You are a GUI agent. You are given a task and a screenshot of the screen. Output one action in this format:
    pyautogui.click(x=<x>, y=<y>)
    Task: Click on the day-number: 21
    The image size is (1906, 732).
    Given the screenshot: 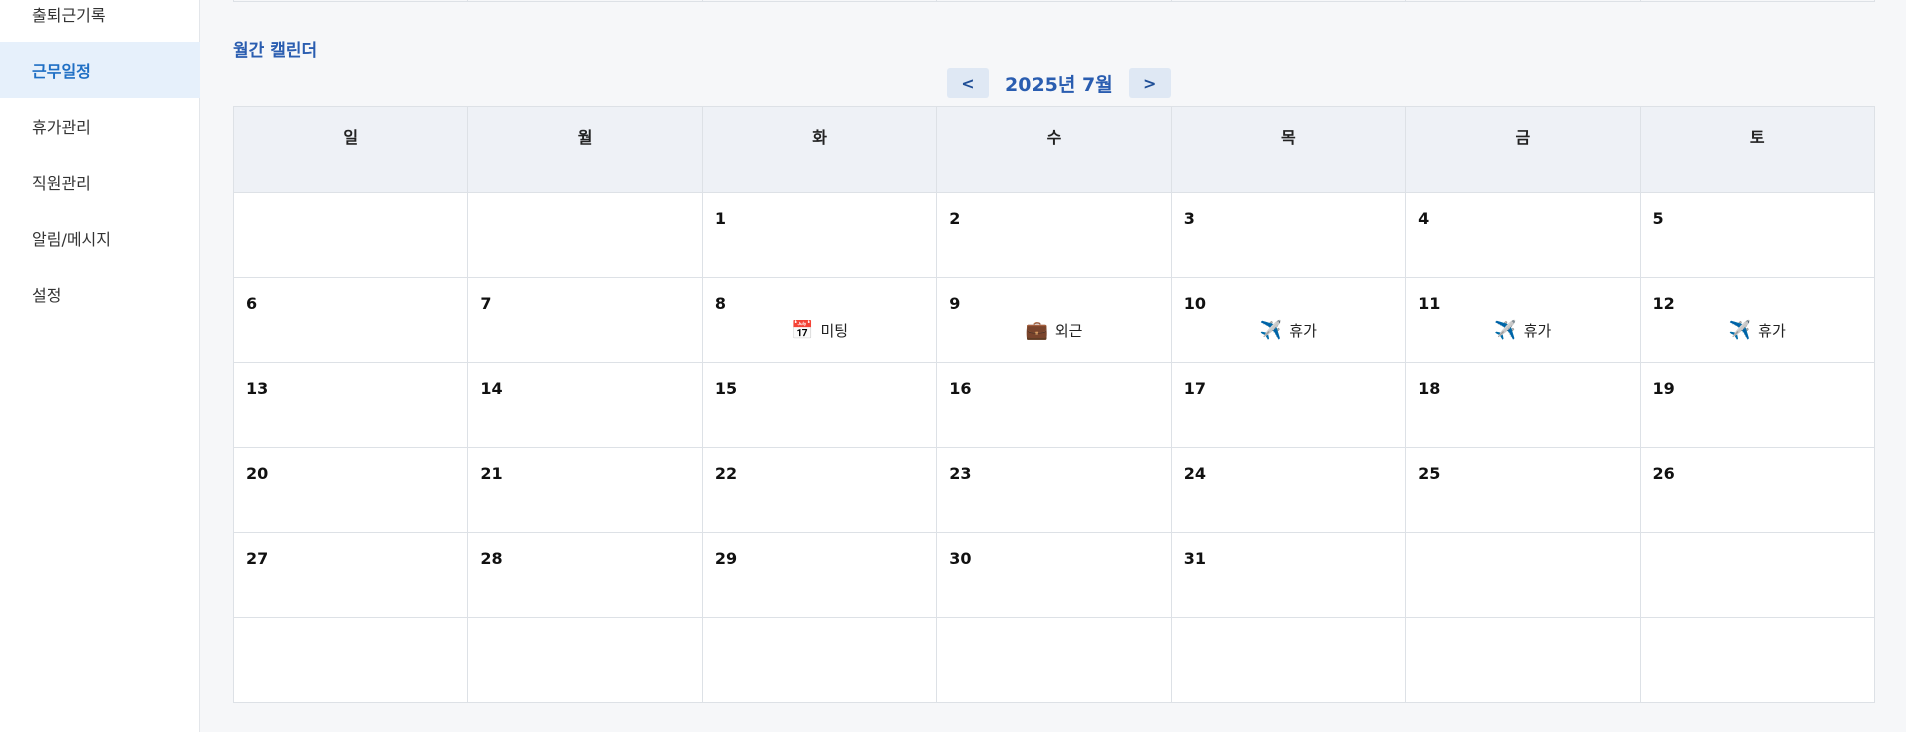 What is the action you would take?
    pyautogui.click(x=491, y=473)
    